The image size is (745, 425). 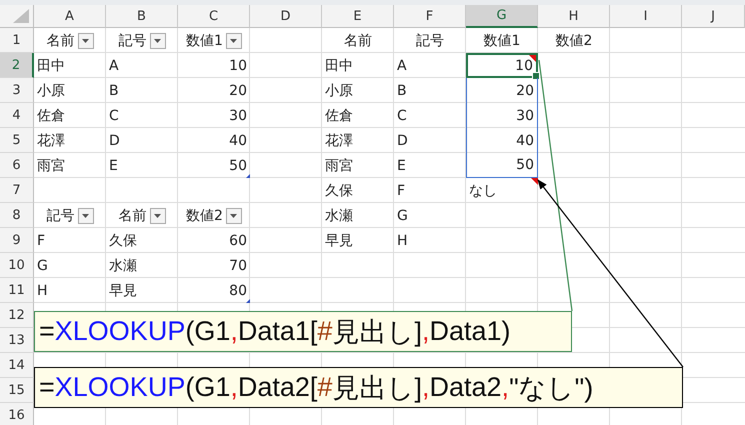 What do you see at coordinates (574, 41) in the screenshot?
I see `table-cell-text: 数値2` at bounding box center [574, 41].